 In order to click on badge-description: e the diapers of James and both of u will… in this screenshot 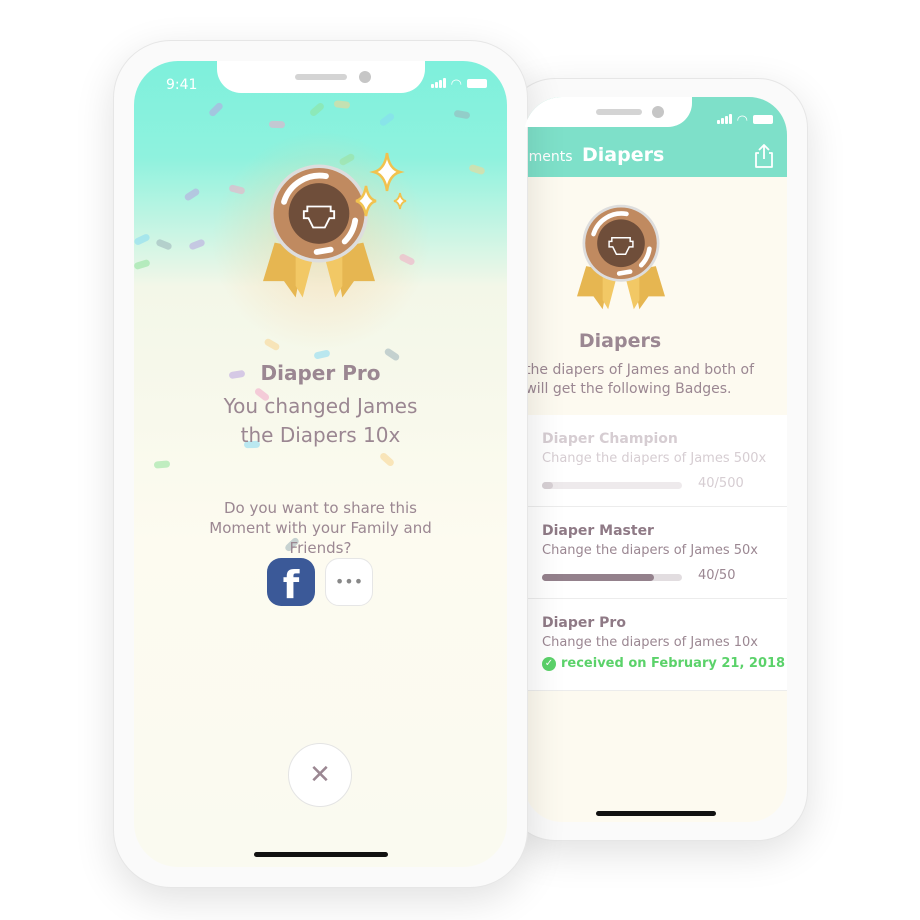, I will do `click(639, 379)`.